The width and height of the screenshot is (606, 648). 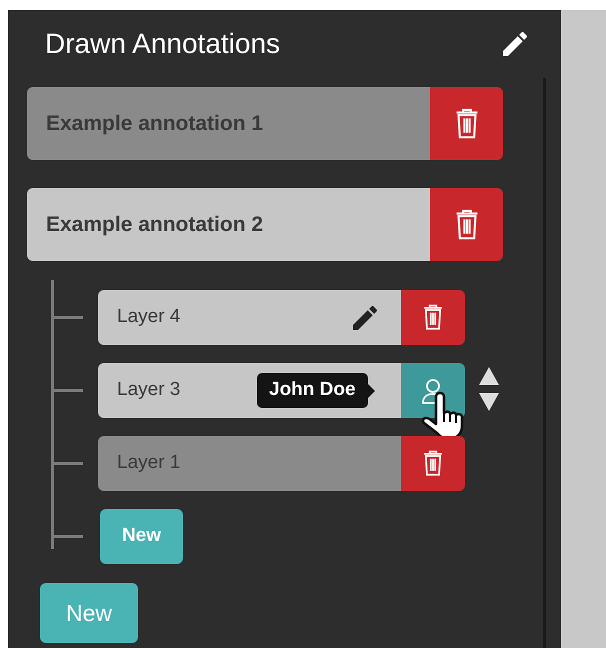 What do you see at coordinates (249, 317) in the screenshot?
I see `layer-name: Layer 4` at bounding box center [249, 317].